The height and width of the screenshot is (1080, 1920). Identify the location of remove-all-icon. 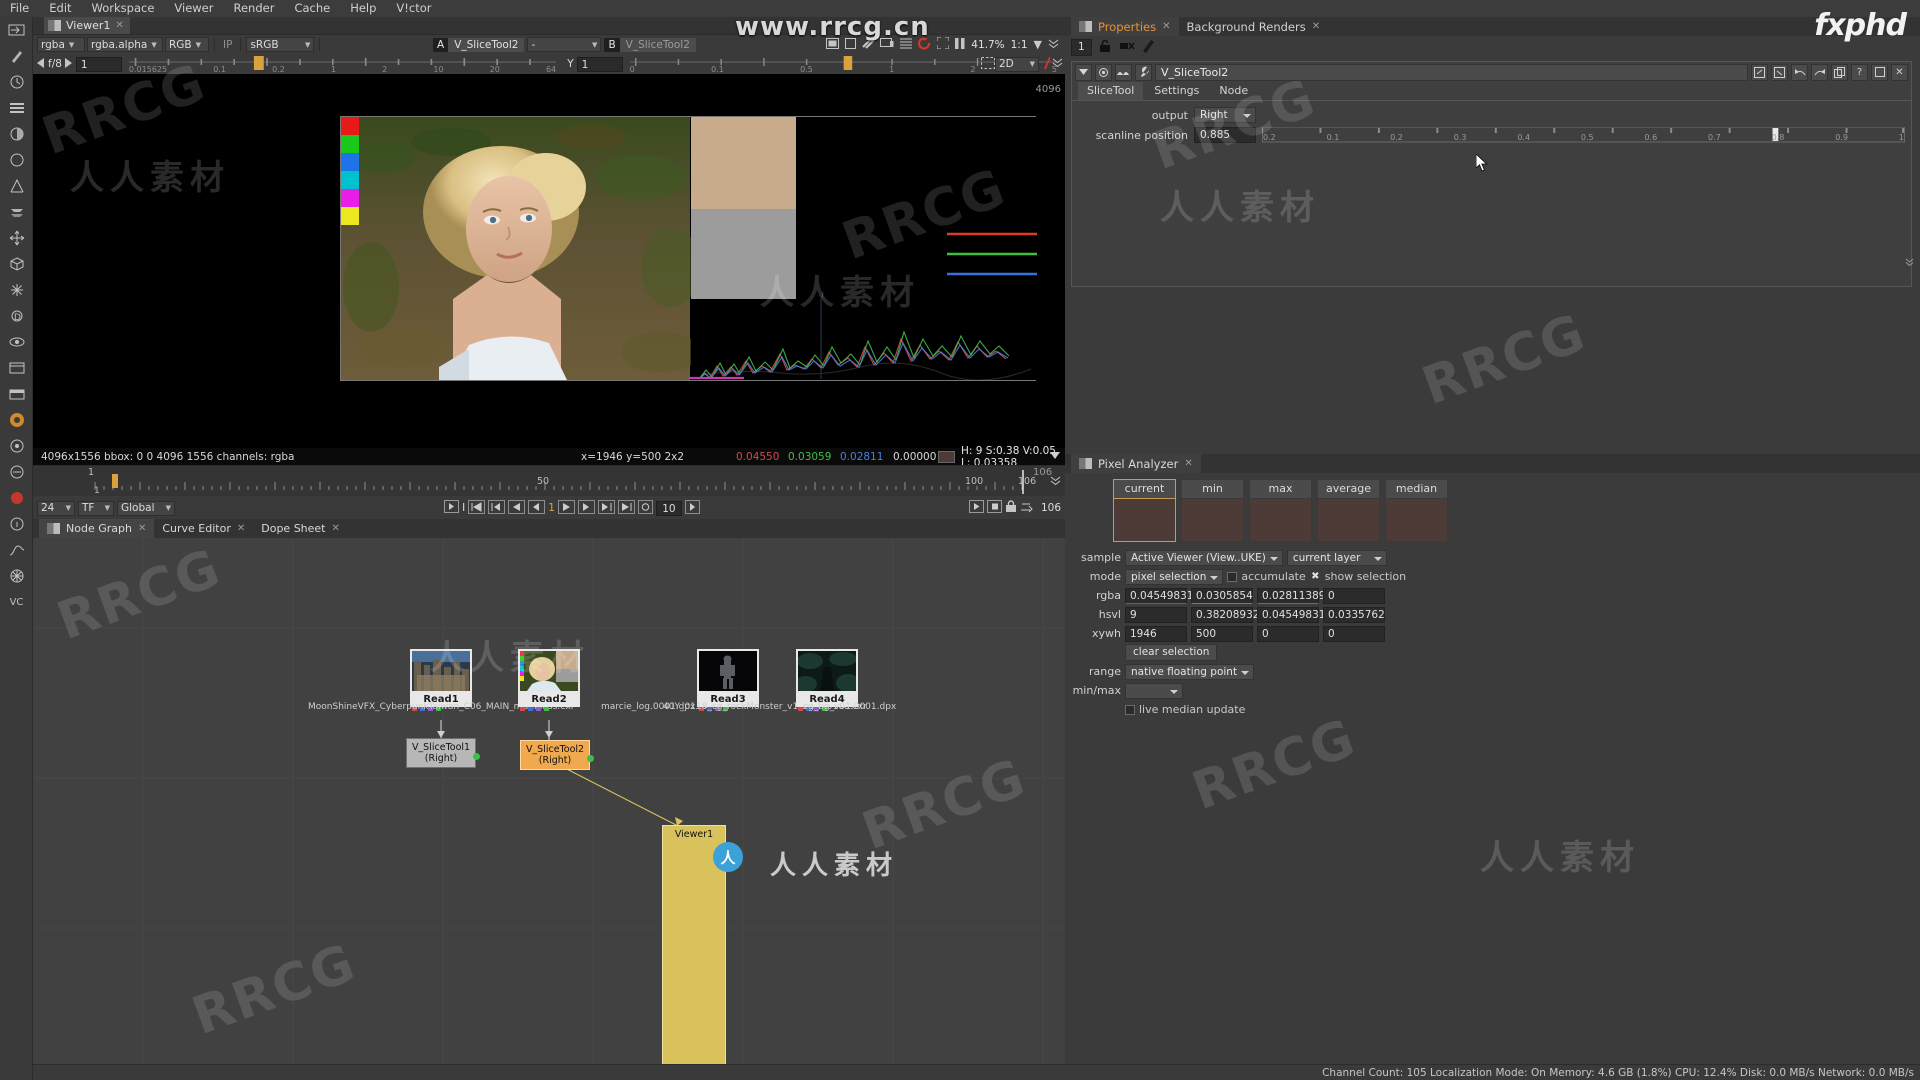
(1127, 47).